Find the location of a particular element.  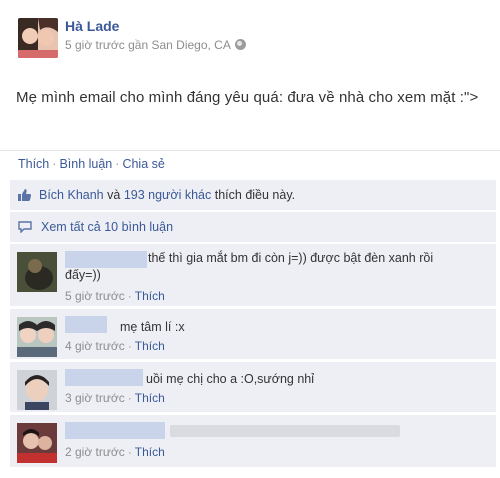

globe-icon is located at coordinates (240, 44).